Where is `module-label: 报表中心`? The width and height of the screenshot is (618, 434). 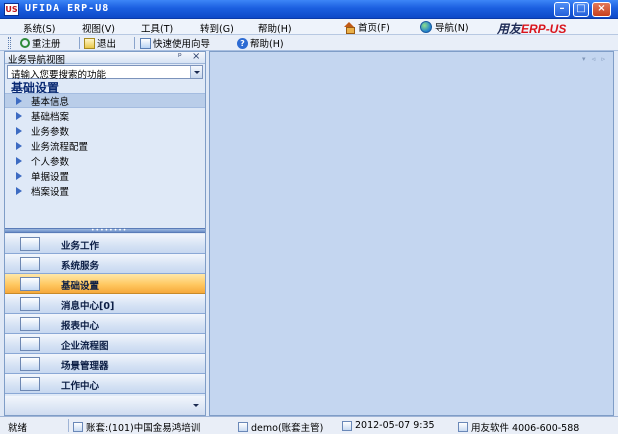 module-label: 报表中心 is located at coordinates (80, 326).